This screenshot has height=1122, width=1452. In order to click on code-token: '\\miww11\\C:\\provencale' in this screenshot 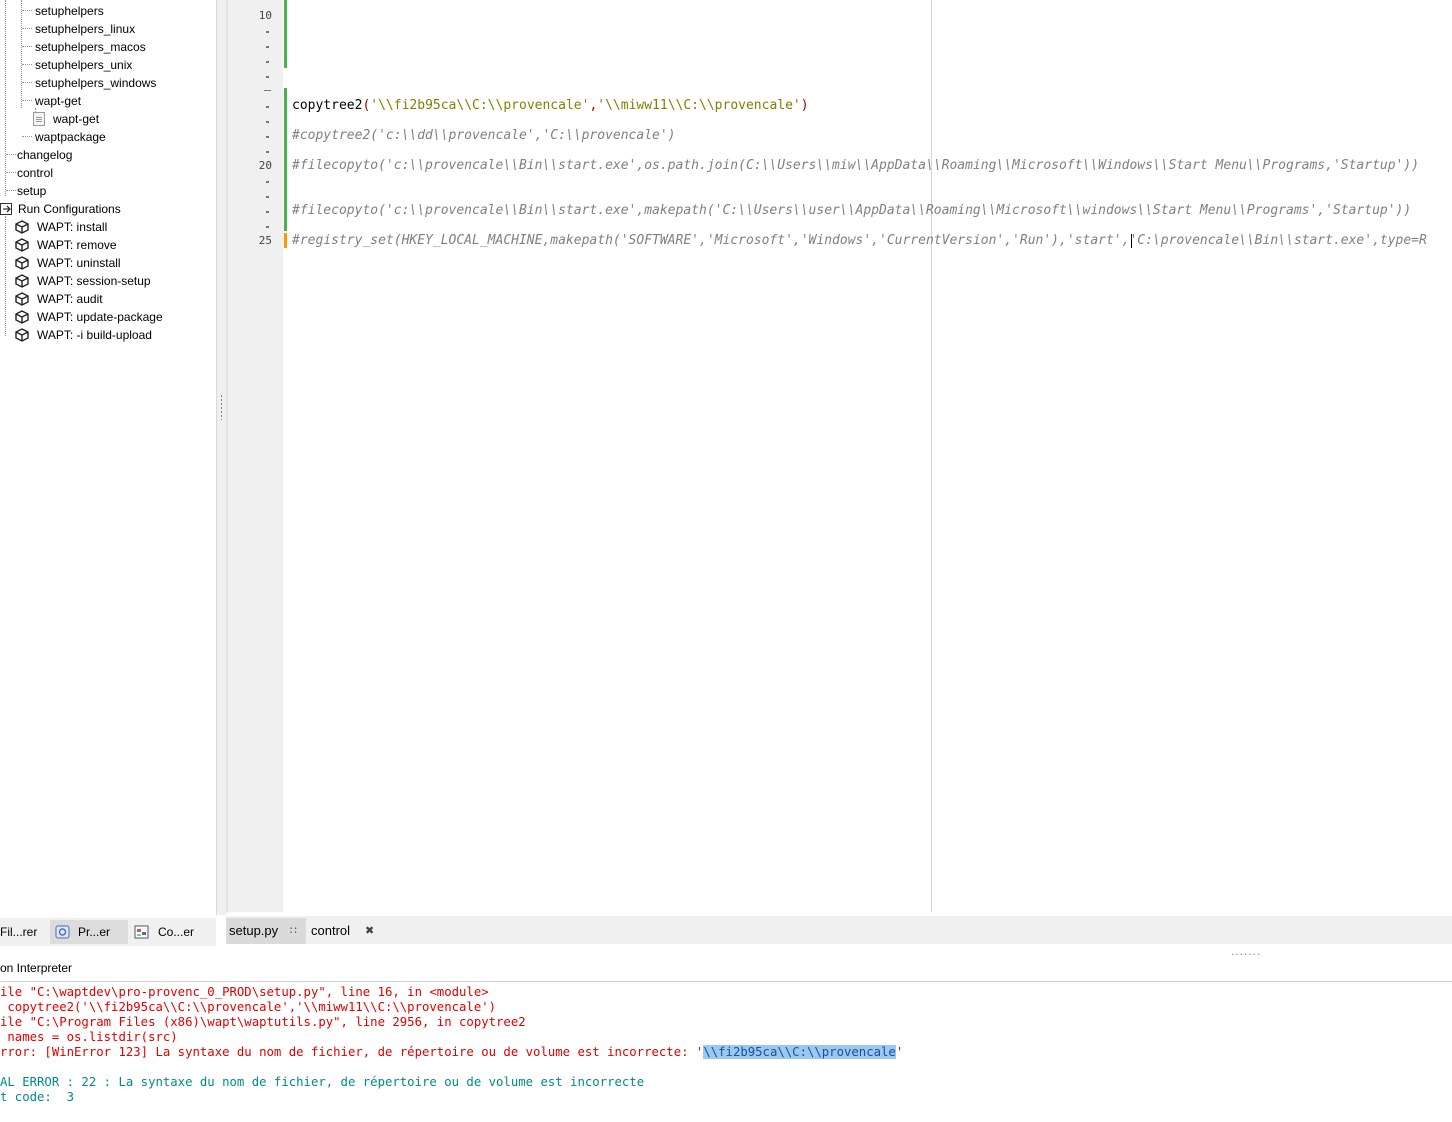, I will do `click(699, 105)`.